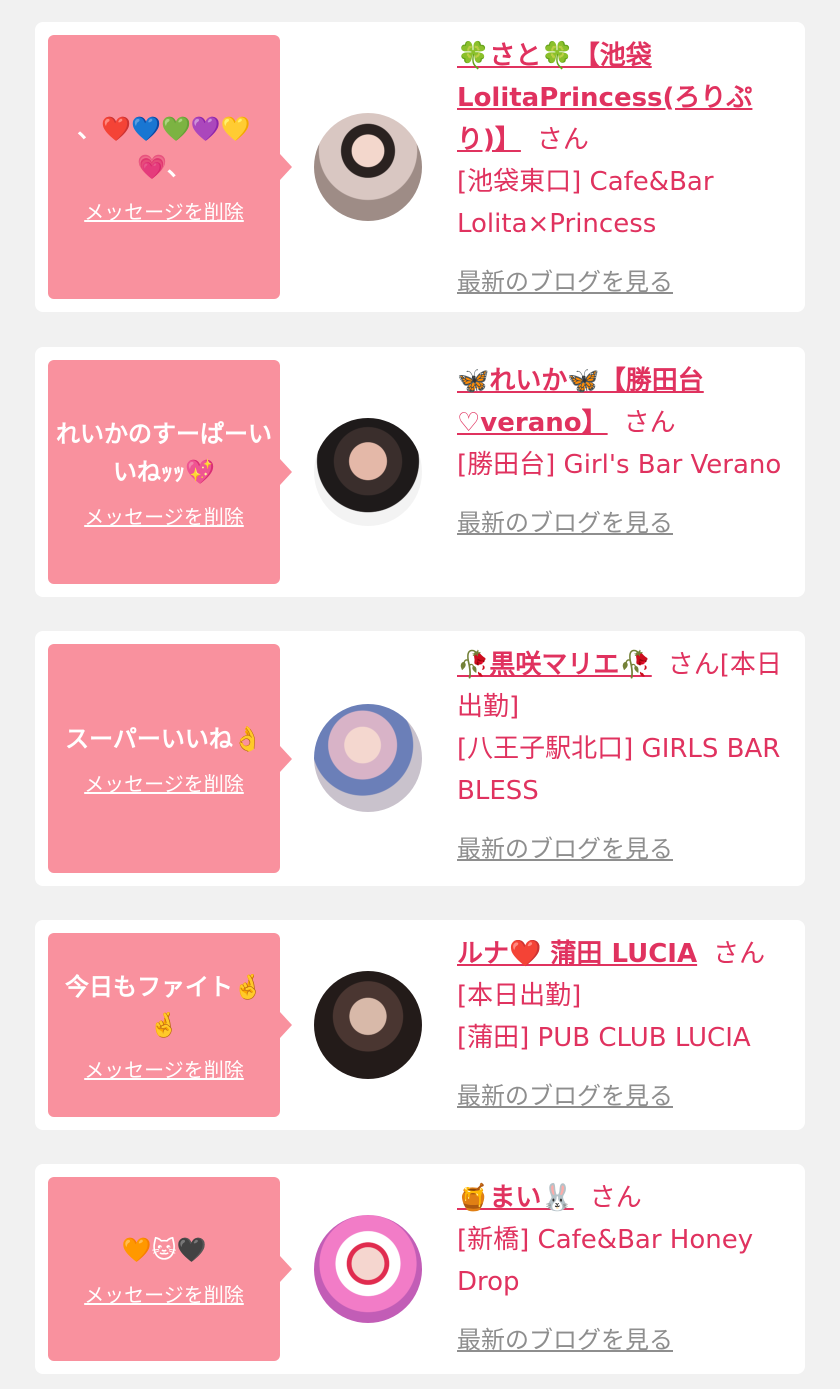 This screenshot has height=1389, width=840. I want to click on sender-name-link: 🥀黒咲マリエ🥀, so click(554, 665).